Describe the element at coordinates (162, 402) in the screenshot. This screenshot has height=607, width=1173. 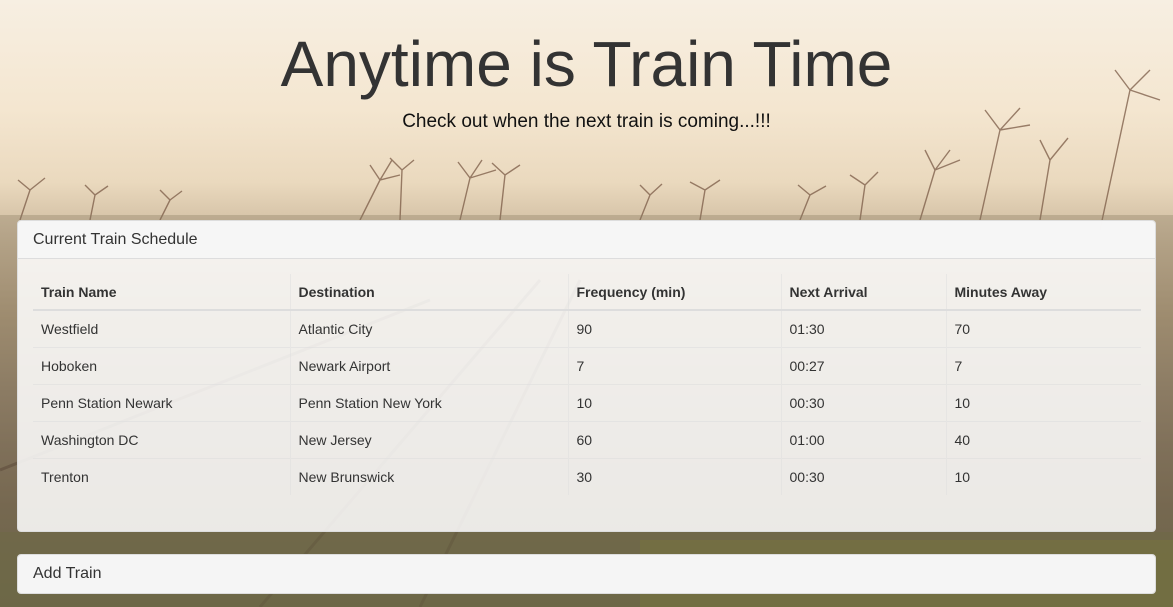
I see `cell-train-name: Penn Station Newark` at that location.